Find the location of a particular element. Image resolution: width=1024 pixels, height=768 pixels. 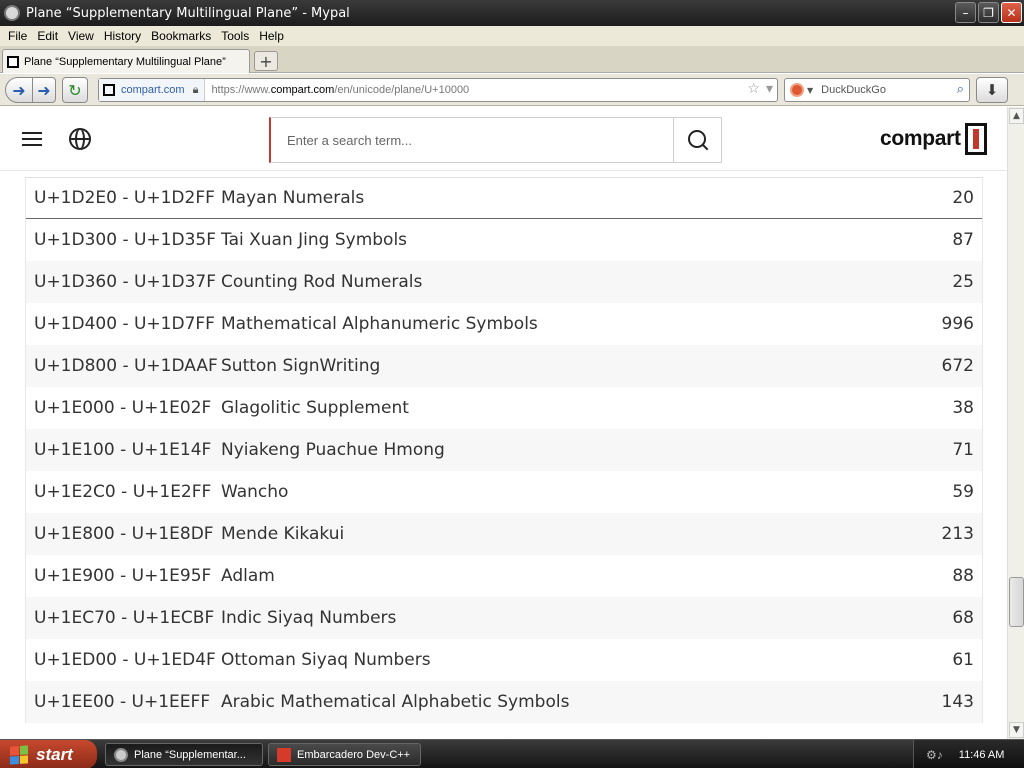

scrollbar-thumb is located at coordinates (1016, 602).